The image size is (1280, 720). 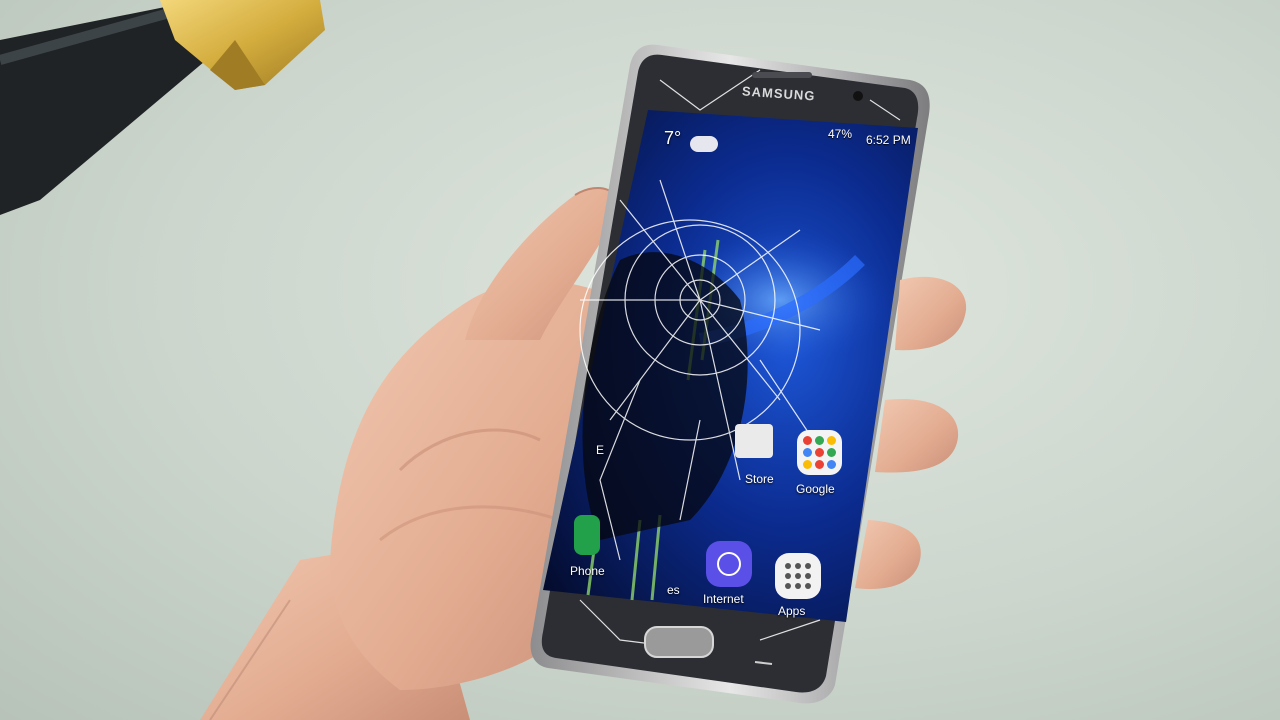 What do you see at coordinates (840, 134) in the screenshot?
I see `battery-level: 47%` at bounding box center [840, 134].